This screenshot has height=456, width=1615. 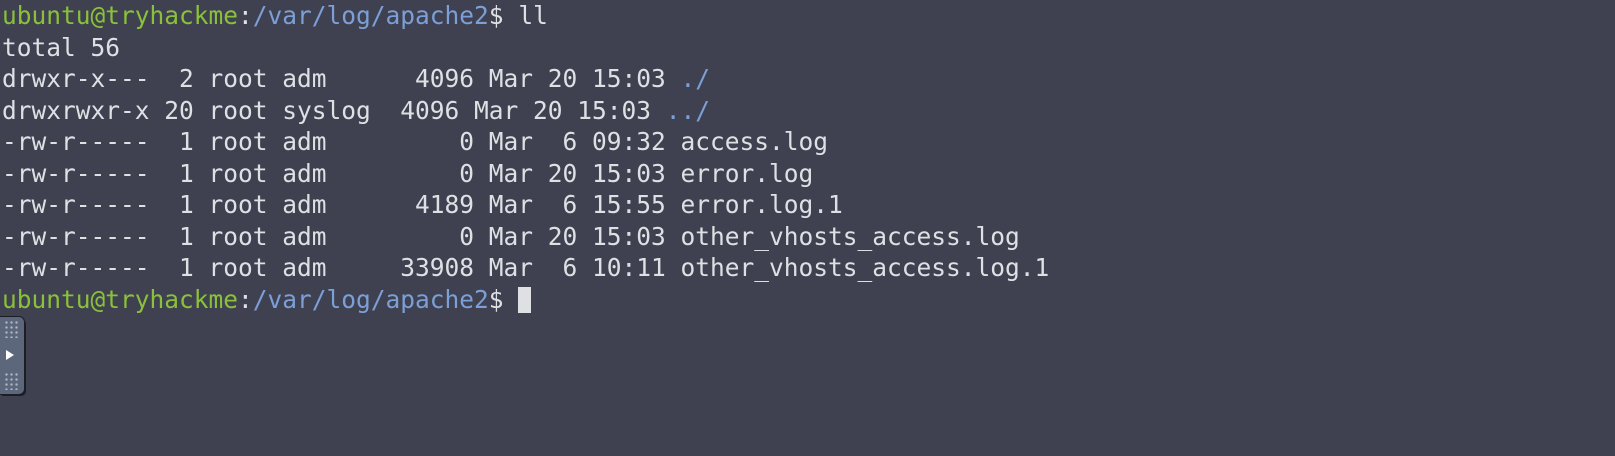 I want to click on entry-name: ./, so click(x=695, y=78).